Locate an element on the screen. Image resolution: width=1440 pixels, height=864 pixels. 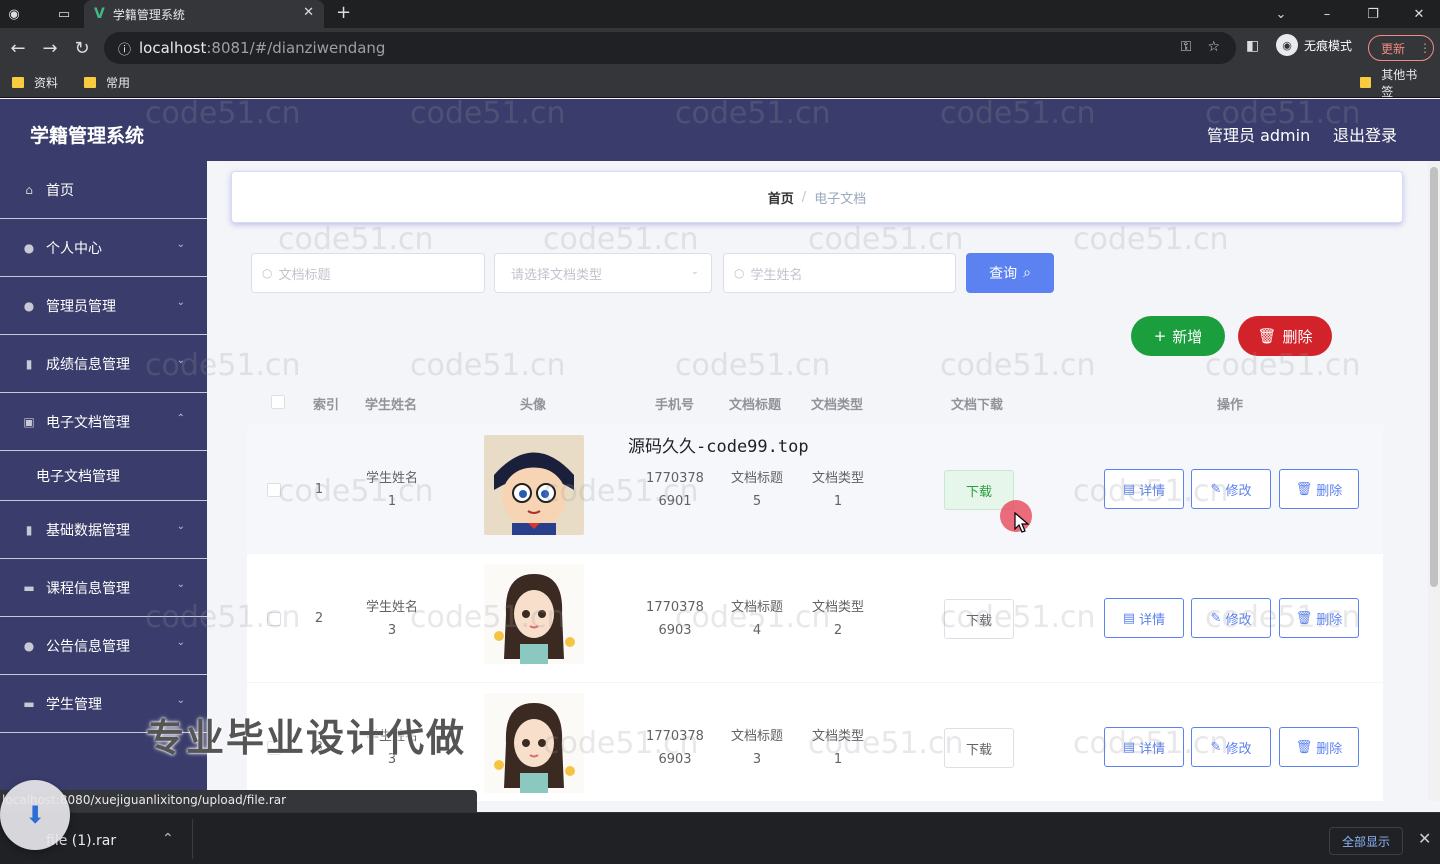
tab-list-icon: ▭ is located at coordinates (64, 14).